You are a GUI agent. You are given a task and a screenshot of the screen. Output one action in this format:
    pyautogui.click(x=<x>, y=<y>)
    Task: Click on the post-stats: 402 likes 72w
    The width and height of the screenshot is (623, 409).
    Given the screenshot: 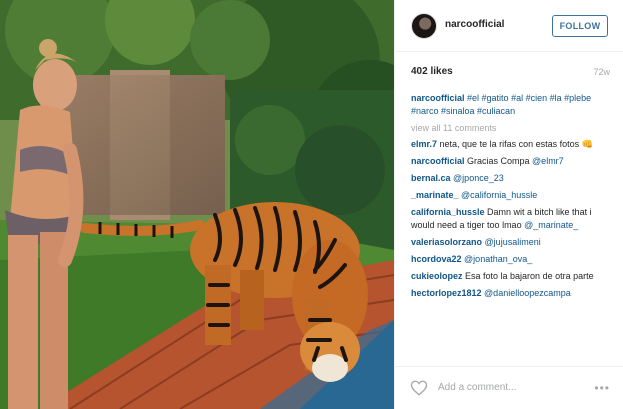 What is the action you would take?
    pyautogui.click(x=509, y=74)
    